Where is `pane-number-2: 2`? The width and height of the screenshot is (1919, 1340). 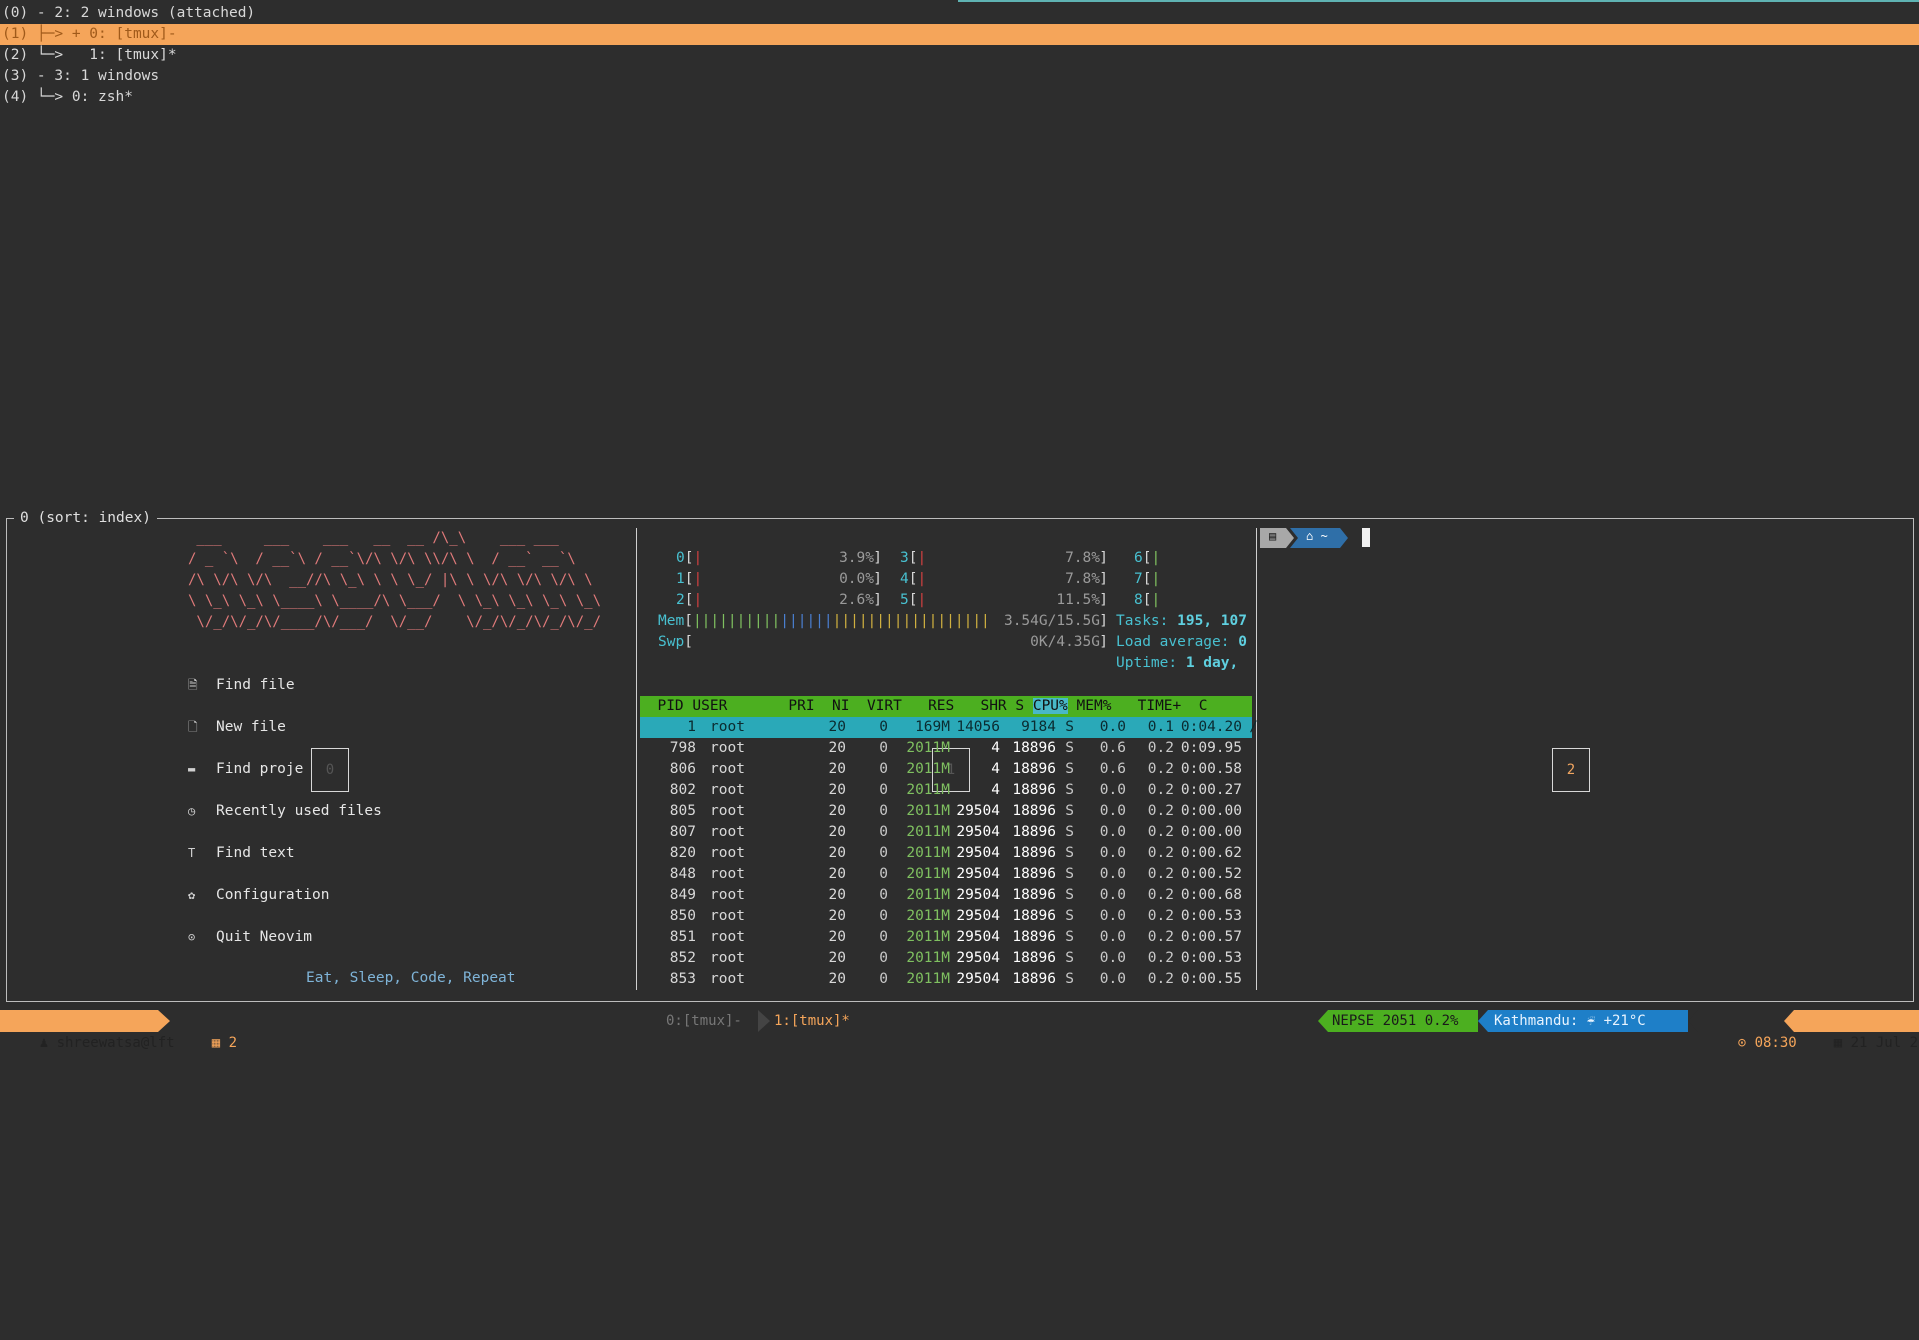 pane-number-2: 2 is located at coordinates (1571, 770).